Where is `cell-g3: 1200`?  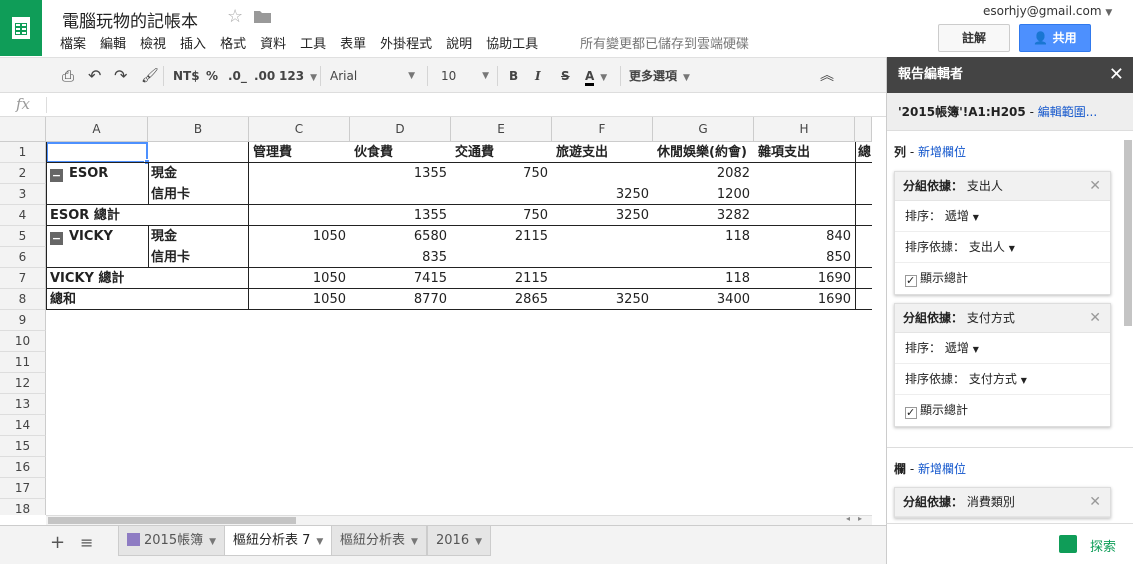 cell-g3: 1200 is located at coordinates (703, 194).